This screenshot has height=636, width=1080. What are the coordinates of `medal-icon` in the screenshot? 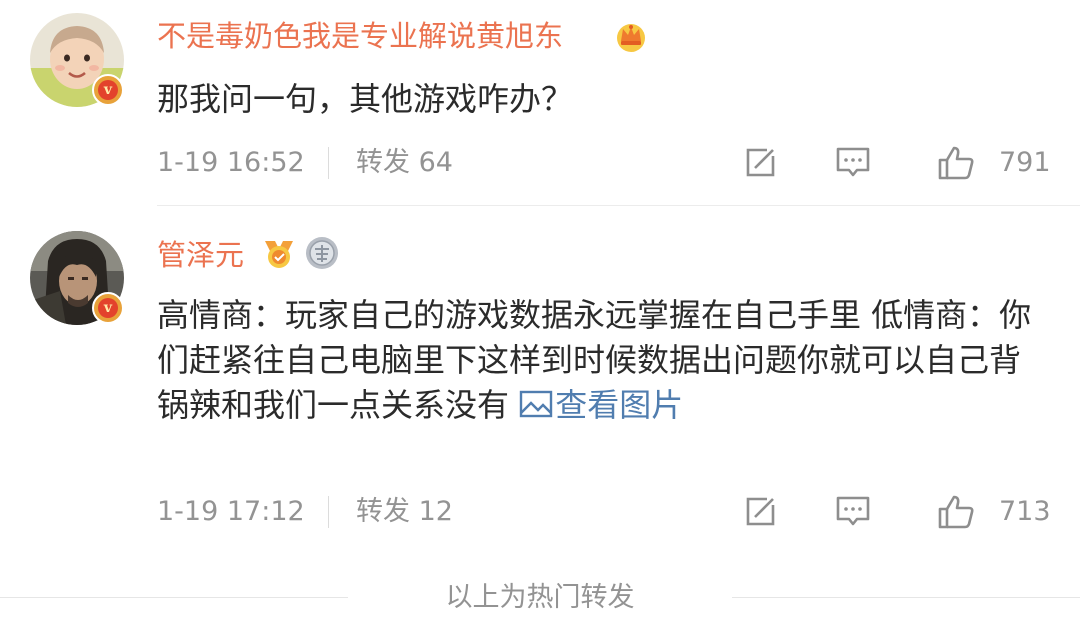 It's located at (279, 255).